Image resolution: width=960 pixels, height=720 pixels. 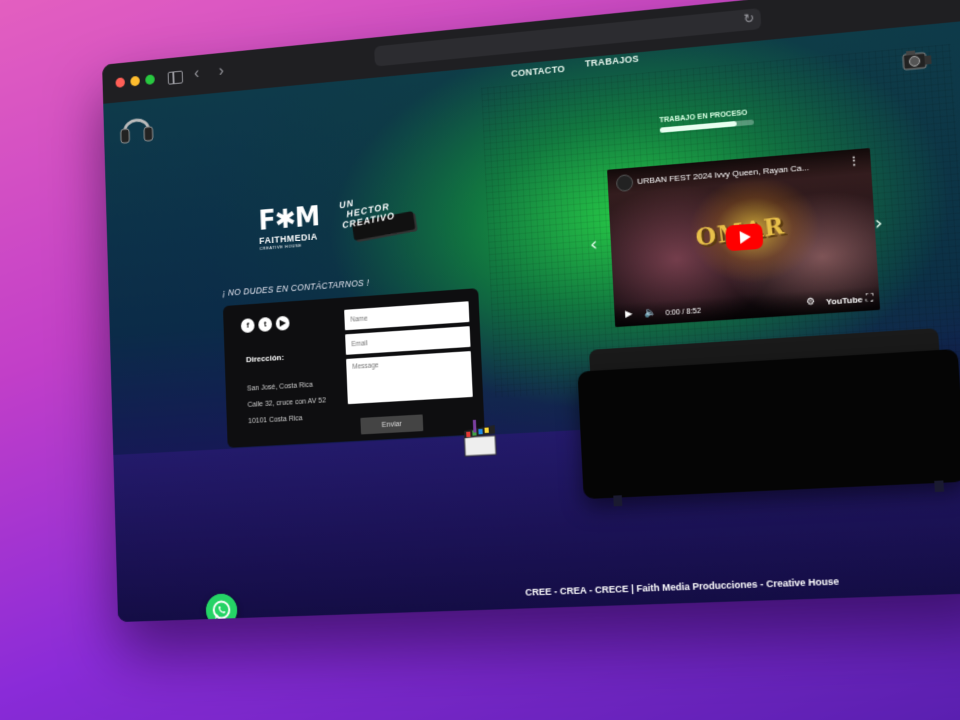 I want to click on back-arrow-icon: ‹, so click(x=197, y=74).